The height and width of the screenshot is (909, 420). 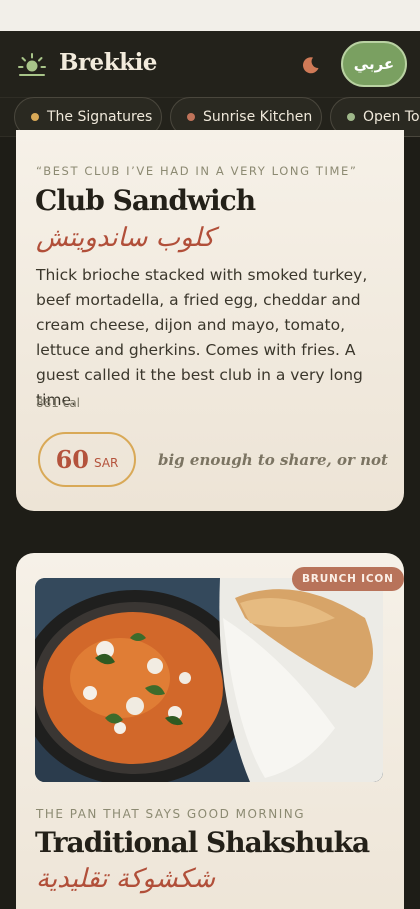 I want to click on item-arabic-title: كلوب ساندويتش, so click(x=125, y=238).